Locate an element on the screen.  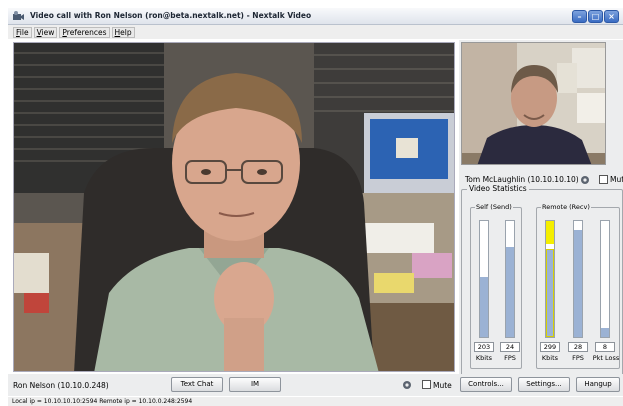
self-mute-checkbox is located at coordinates (603, 179).